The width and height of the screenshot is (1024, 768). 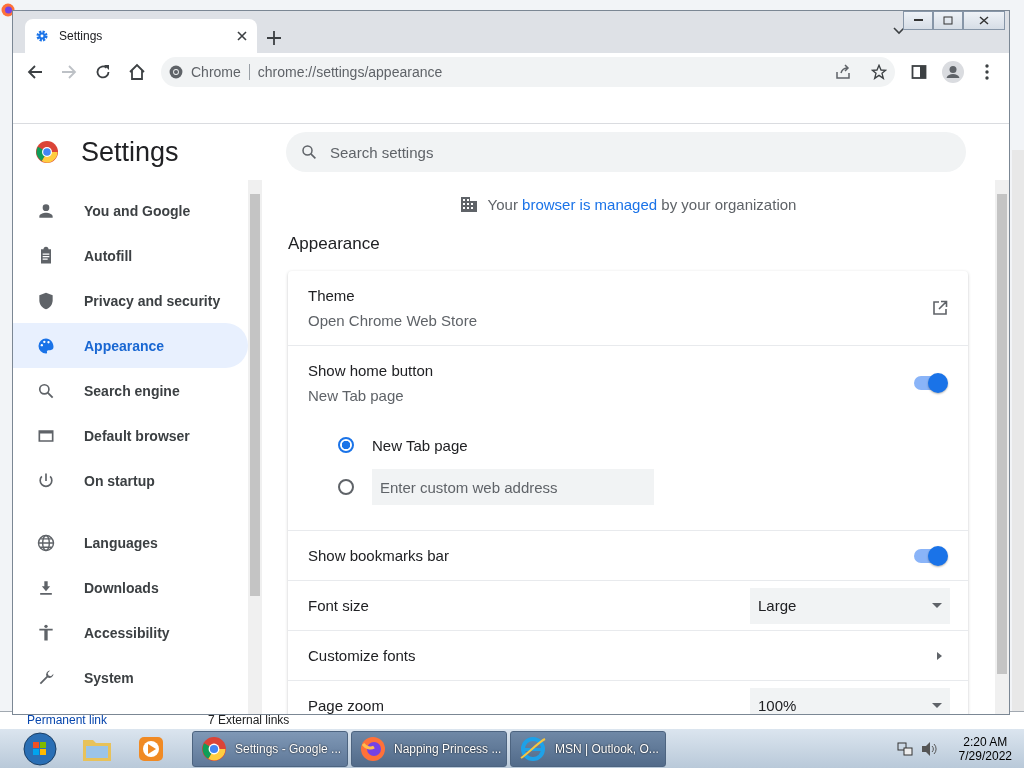 I want to click on speaker-icon, so click(x=928, y=748).